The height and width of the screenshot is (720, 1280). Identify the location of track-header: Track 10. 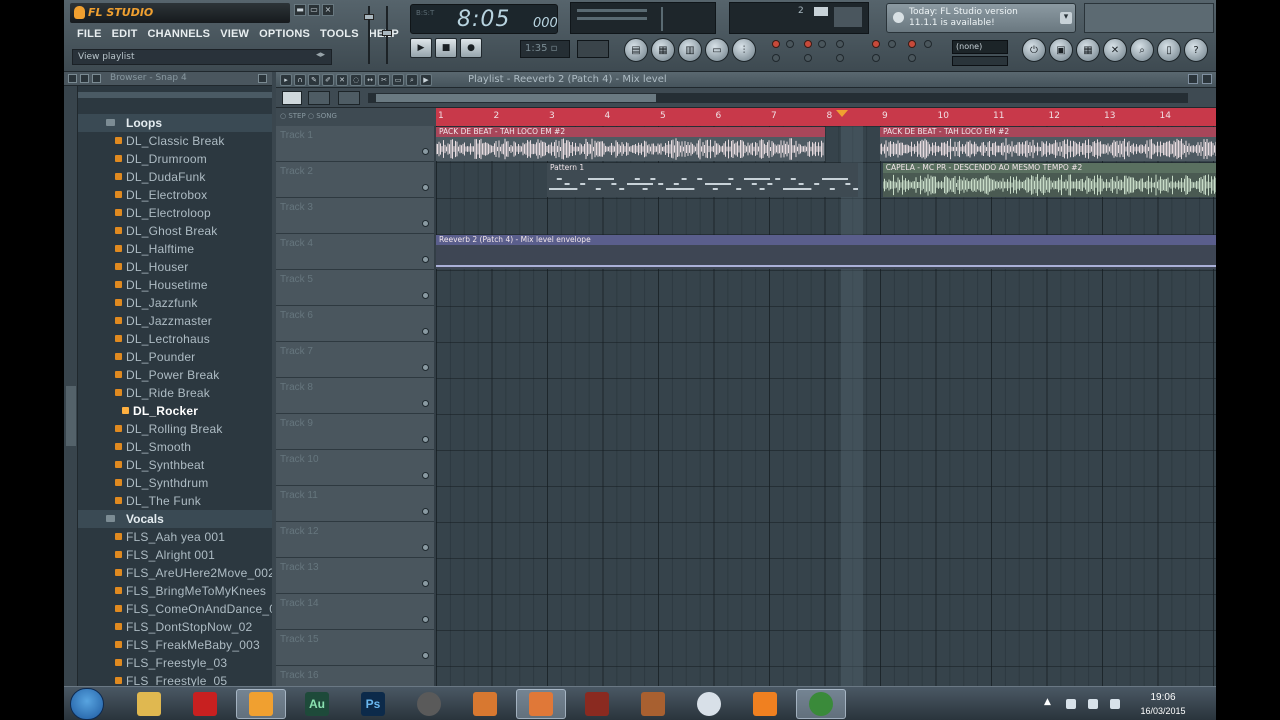
(355, 468).